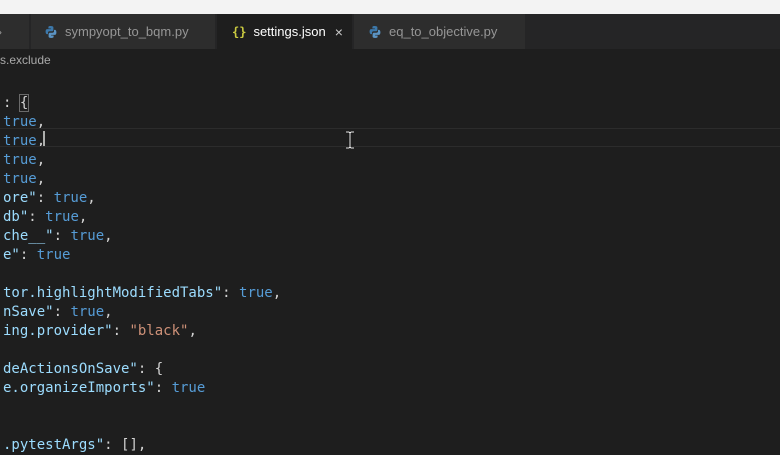 Image resolution: width=780 pixels, height=455 pixels. Describe the element at coordinates (11, 255) in the screenshot. I see `code-token: e"` at that location.